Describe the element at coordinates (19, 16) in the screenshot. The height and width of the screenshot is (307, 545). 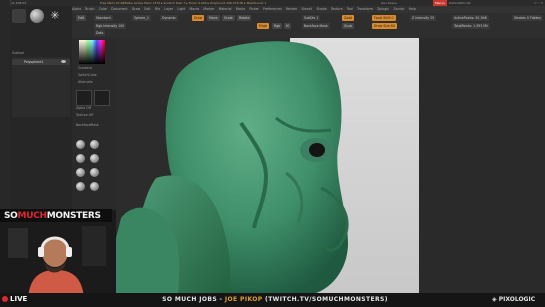
I see `subtool-thumbnail` at that location.